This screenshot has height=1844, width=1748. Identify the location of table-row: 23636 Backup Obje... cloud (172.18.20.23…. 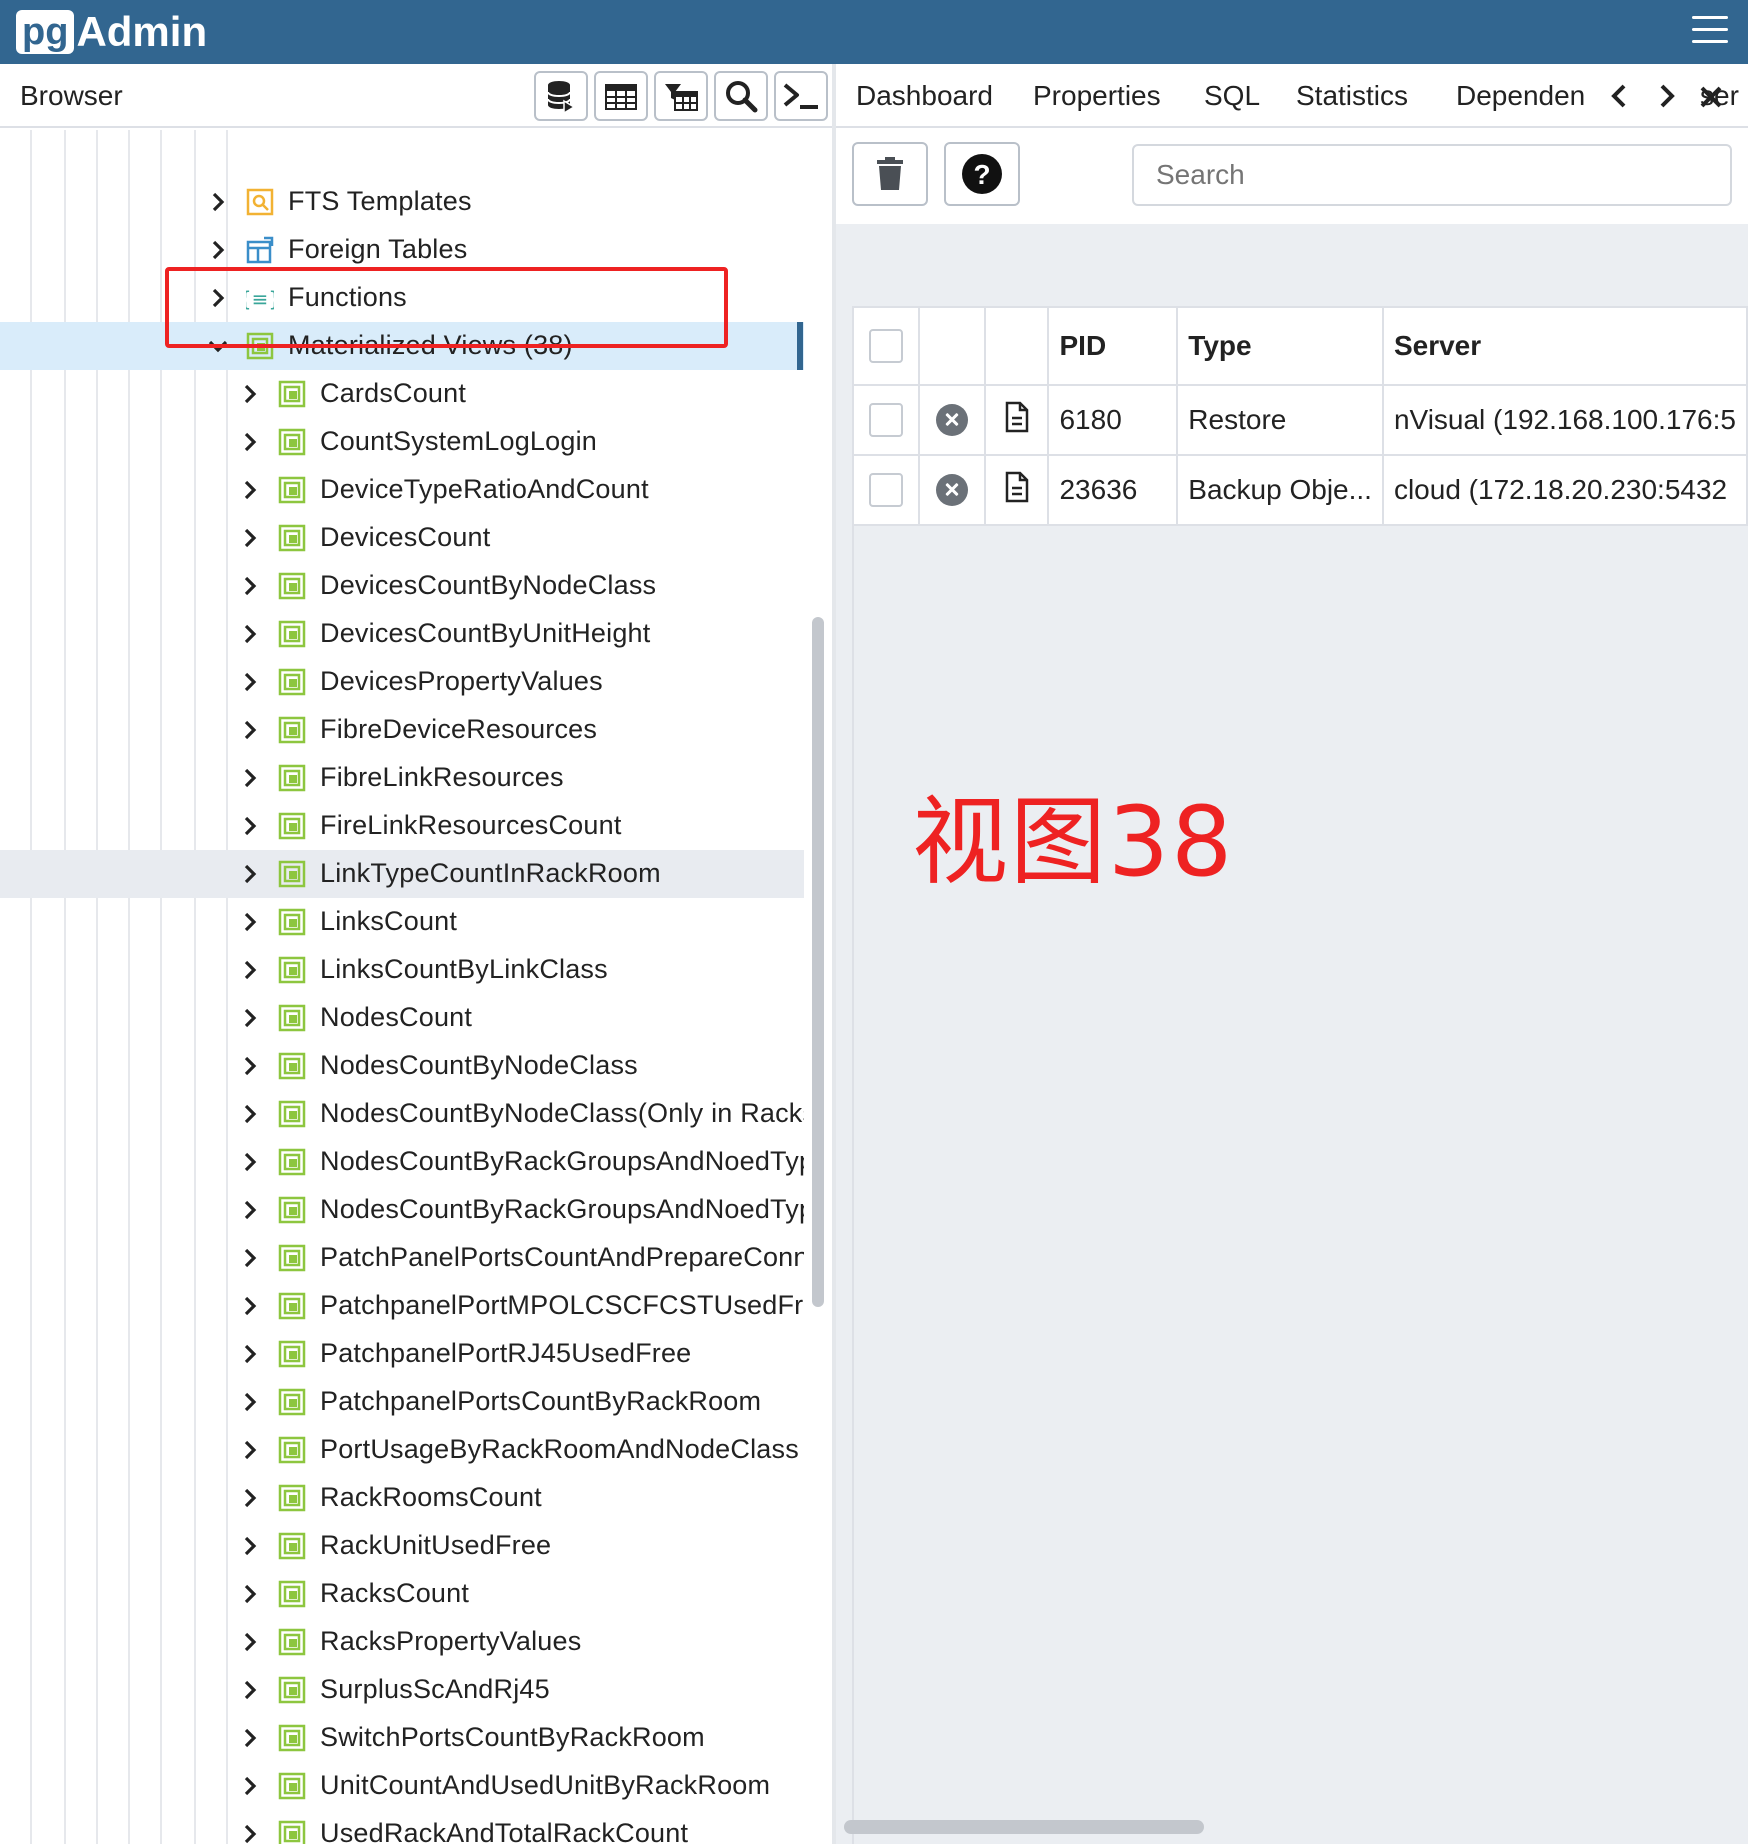
(1299, 490).